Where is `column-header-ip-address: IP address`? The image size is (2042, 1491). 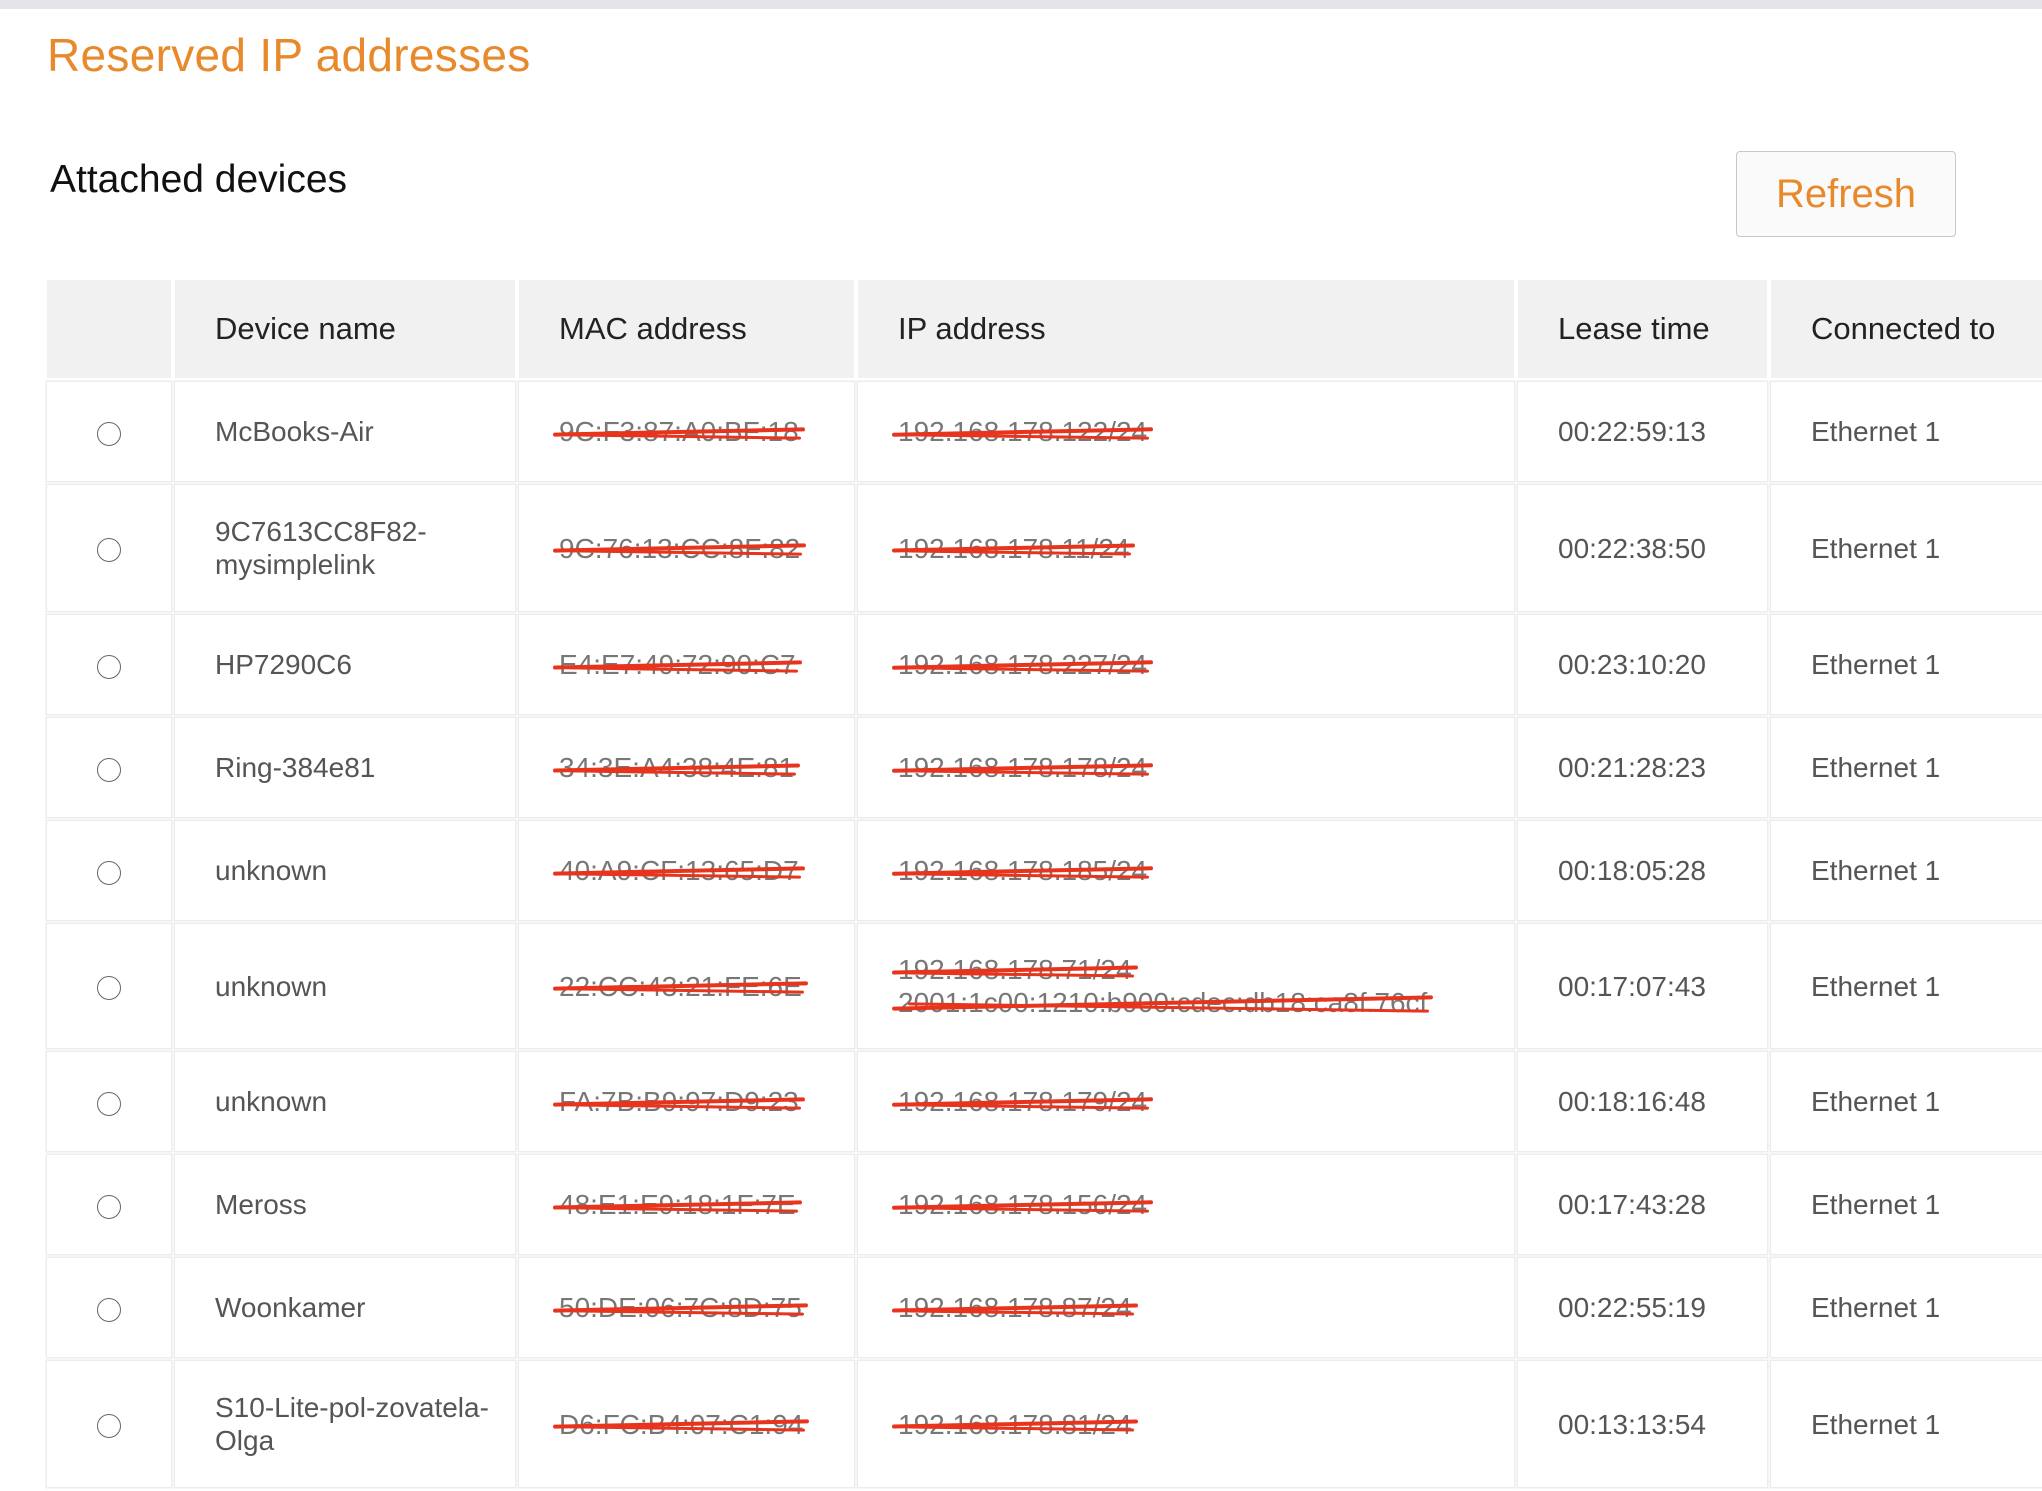 column-header-ip-address: IP address is located at coordinates (1186, 329).